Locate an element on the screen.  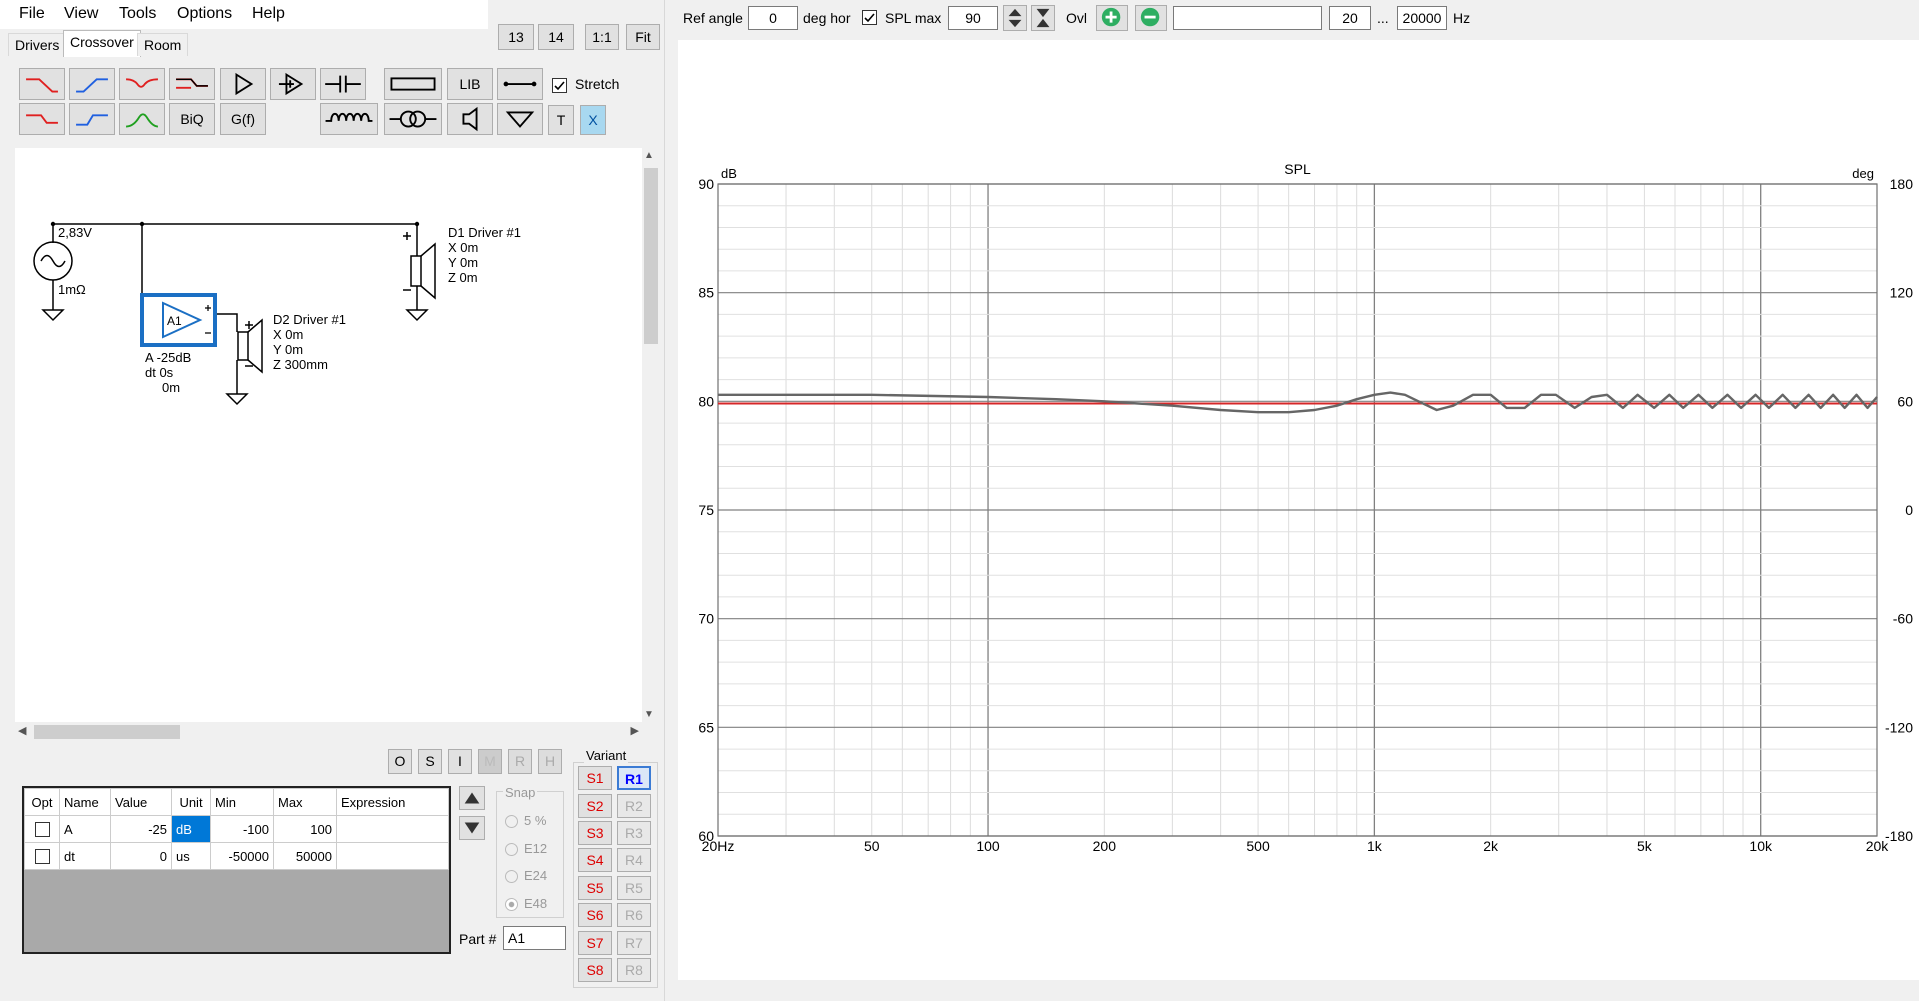
variant-s7-button: S7 is located at coordinates (595, 943).